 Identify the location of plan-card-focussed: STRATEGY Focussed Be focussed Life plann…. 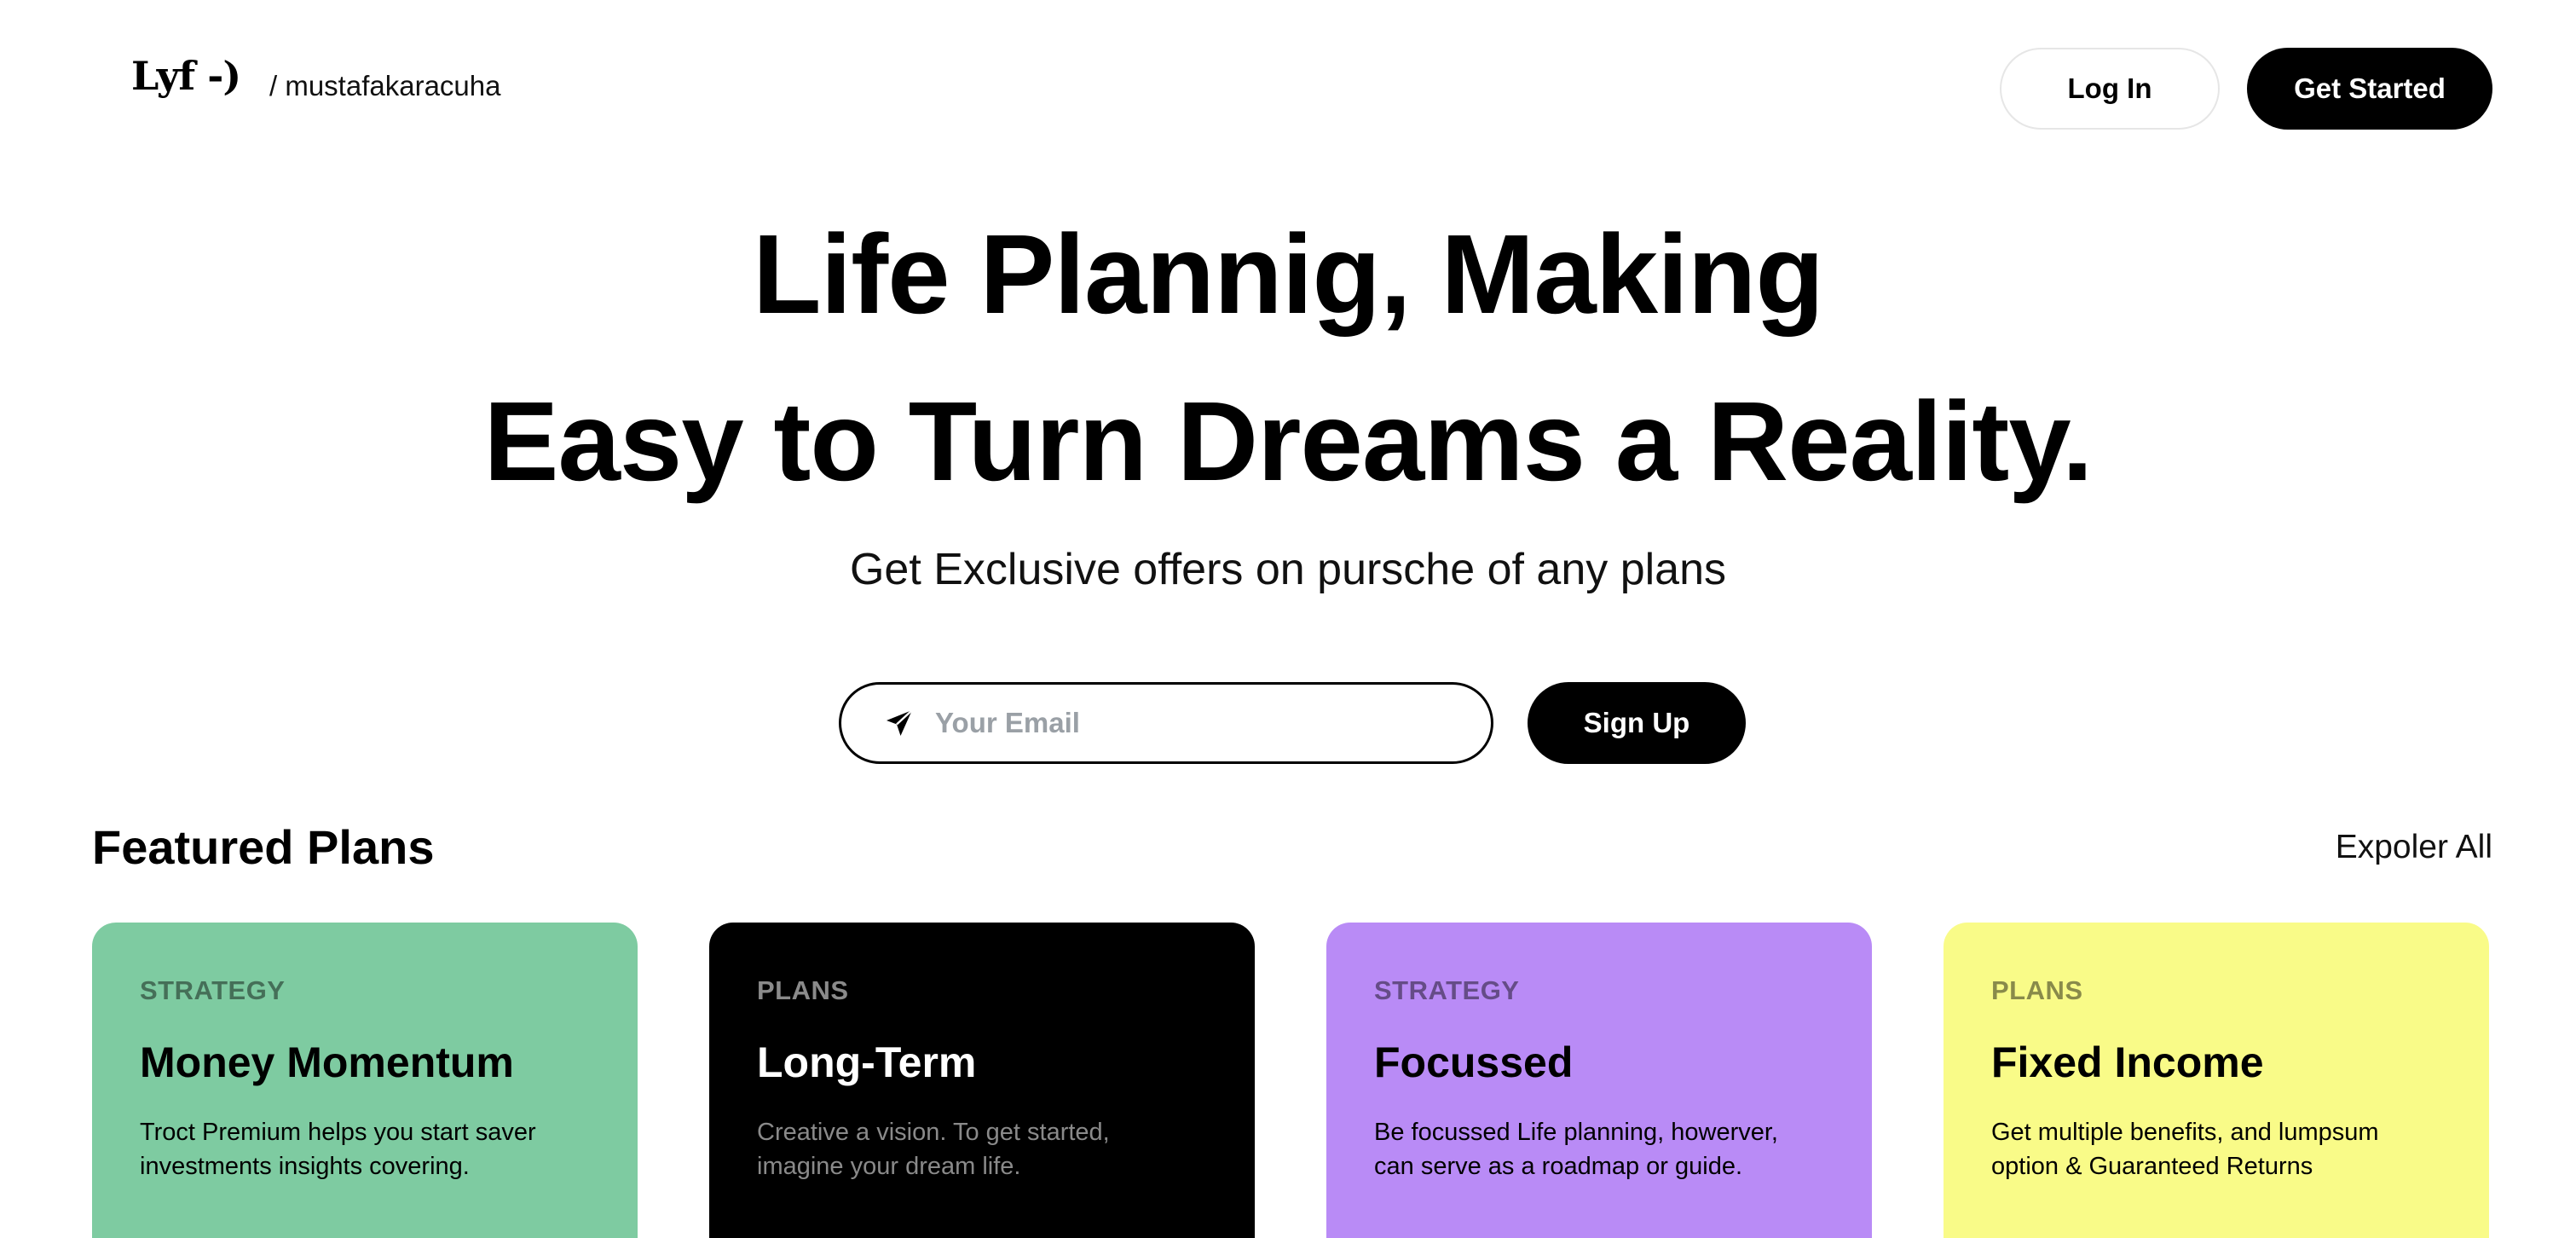
(1599, 1080).